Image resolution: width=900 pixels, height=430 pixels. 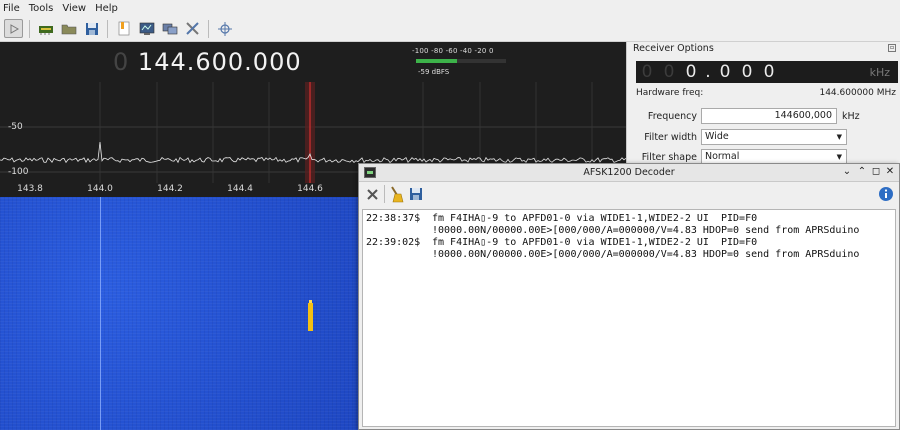 What do you see at coordinates (673, 48) in the screenshot?
I see `receiver-options-title: Receiver Options` at bounding box center [673, 48].